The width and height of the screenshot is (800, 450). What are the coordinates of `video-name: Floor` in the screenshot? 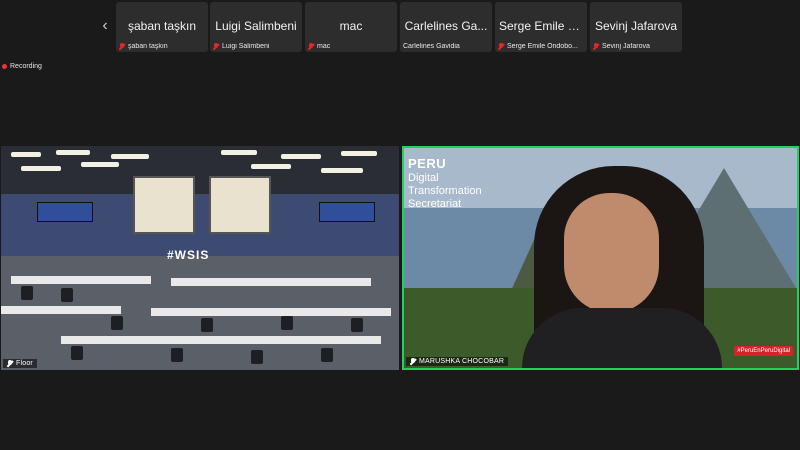 It's located at (24, 363).